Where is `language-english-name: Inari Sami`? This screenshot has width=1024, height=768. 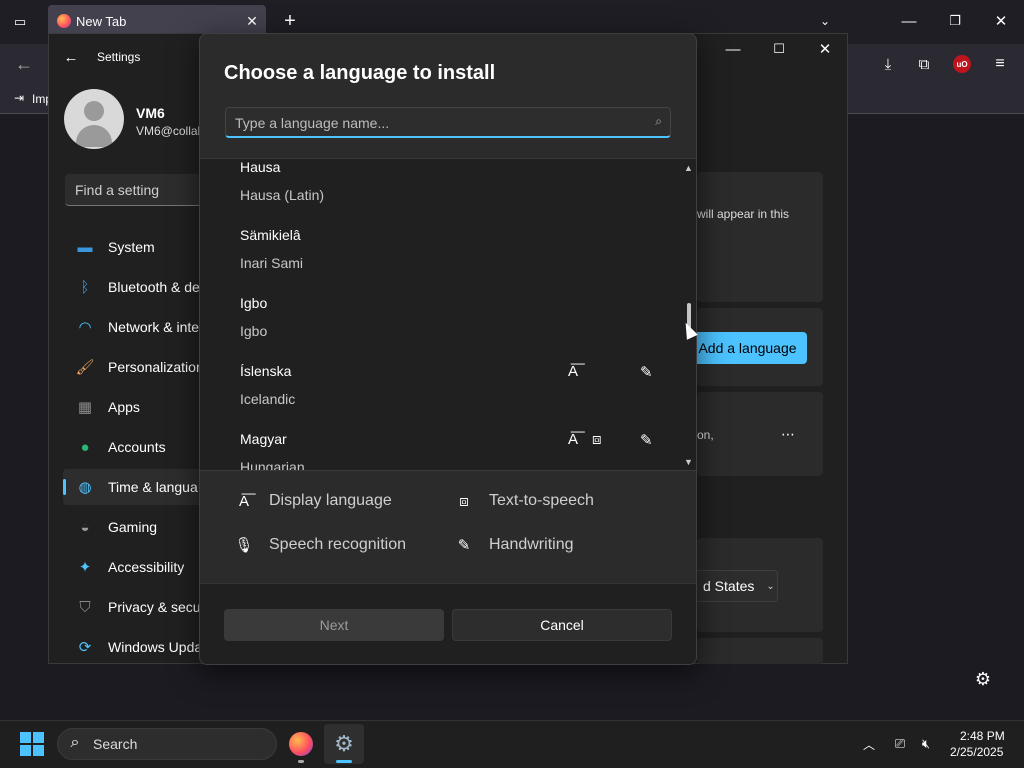 language-english-name: Inari Sami is located at coordinates (272, 263).